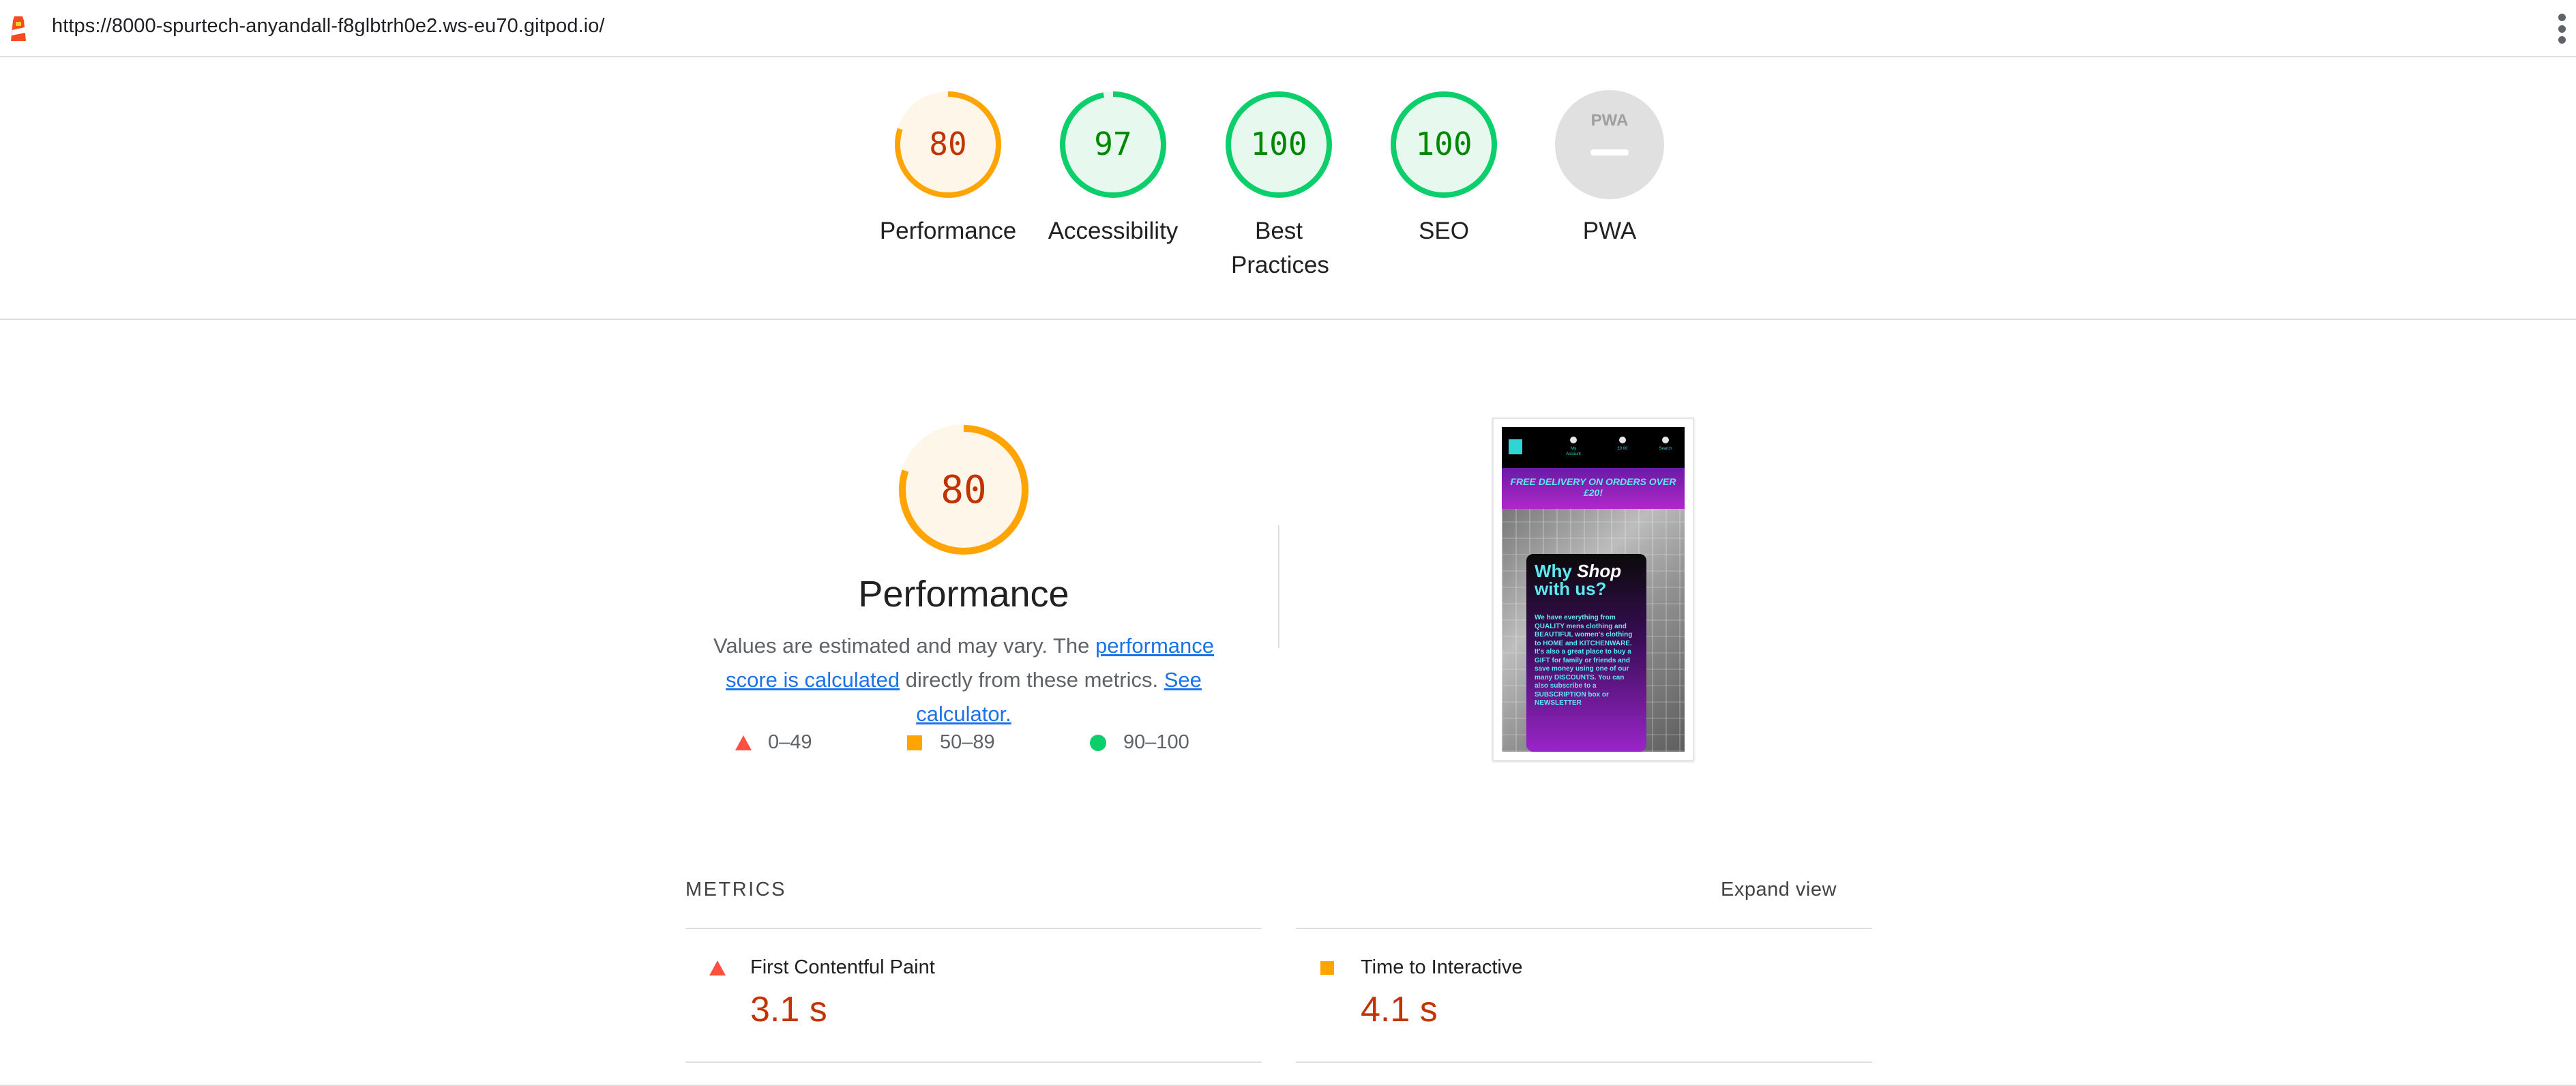 This screenshot has height=1086, width=2576. I want to click on lighthouse-logo-icon, so click(18, 28).